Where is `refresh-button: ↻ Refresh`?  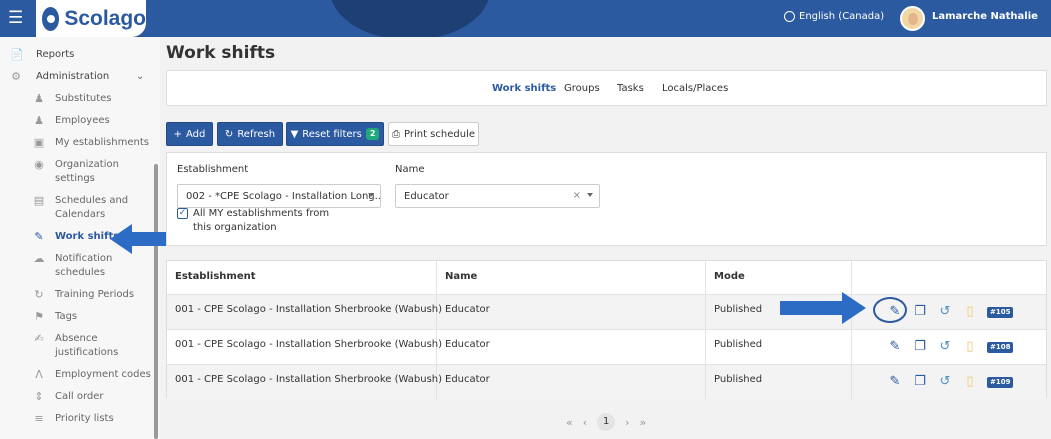
refresh-button: ↻ Refresh is located at coordinates (250, 134).